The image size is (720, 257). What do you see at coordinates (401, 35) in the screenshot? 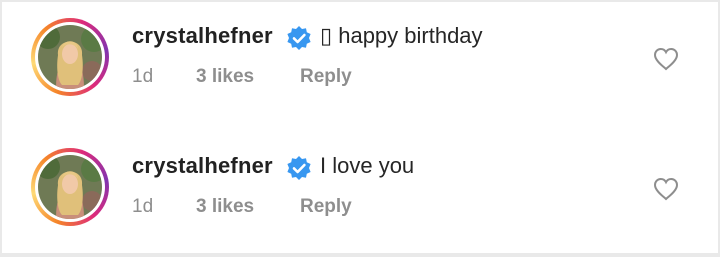
I see `comment-text: ▯ happy birthday` at bounding box center [401, 35].